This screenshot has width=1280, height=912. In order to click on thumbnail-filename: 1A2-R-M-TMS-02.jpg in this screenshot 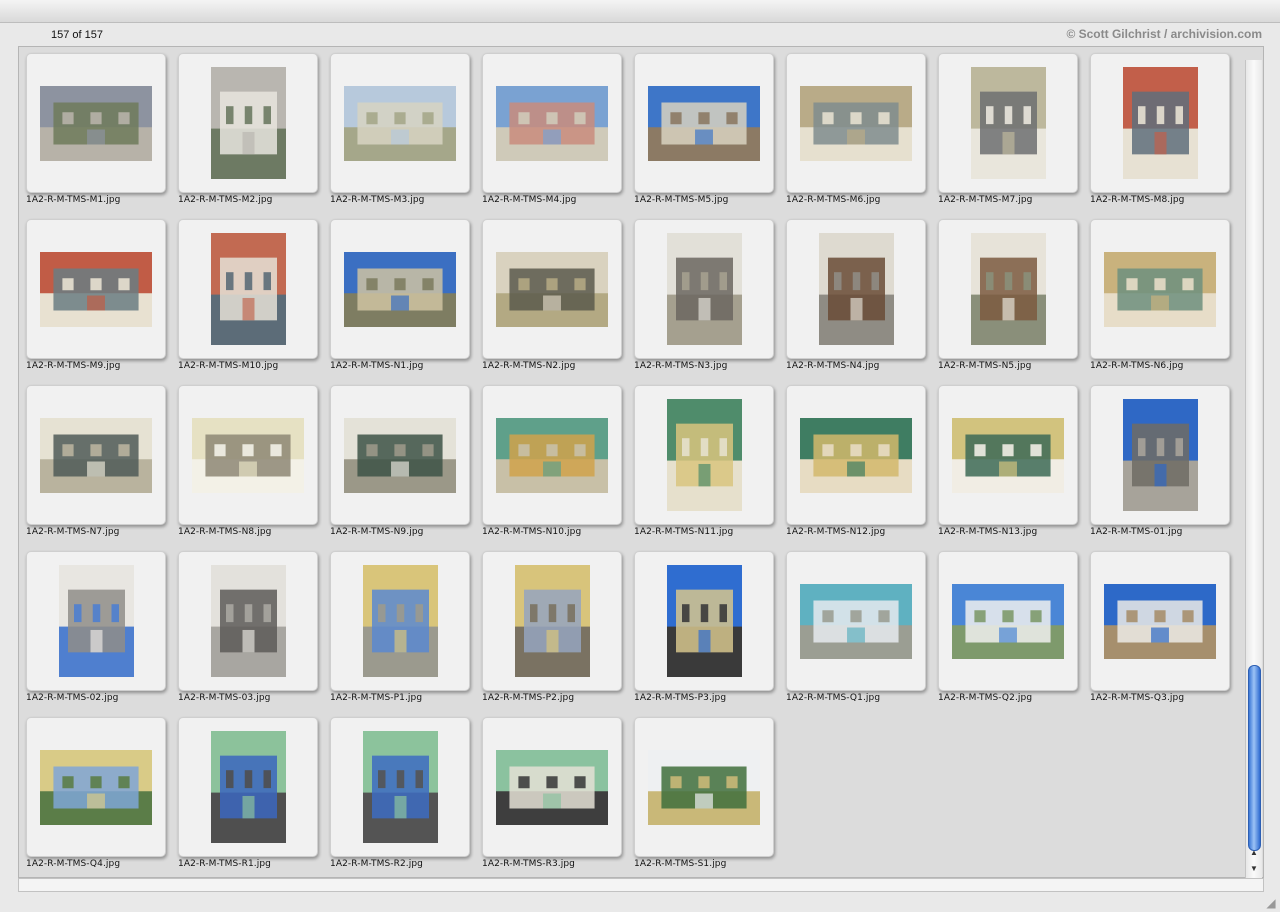, I will do `click(72, 698)`.